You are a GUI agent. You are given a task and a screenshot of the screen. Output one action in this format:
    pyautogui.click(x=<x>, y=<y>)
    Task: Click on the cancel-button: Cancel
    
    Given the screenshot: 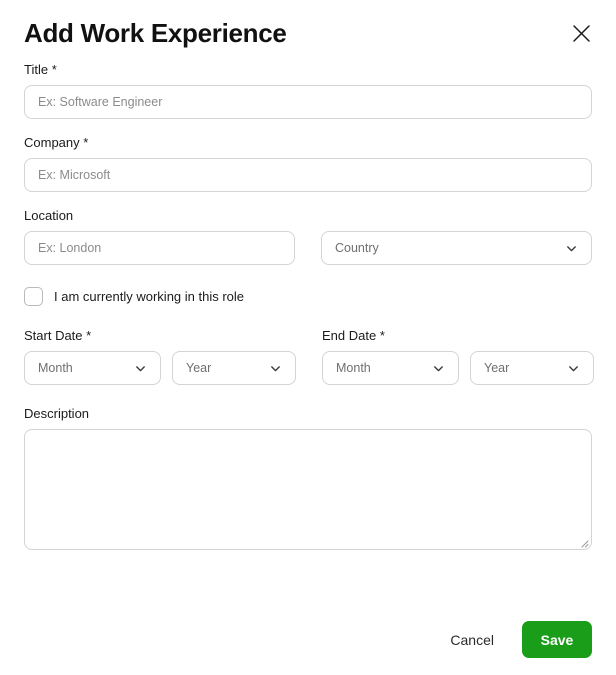 What is the action you would take?
    pyautogui.click(x=472, y=640)
    